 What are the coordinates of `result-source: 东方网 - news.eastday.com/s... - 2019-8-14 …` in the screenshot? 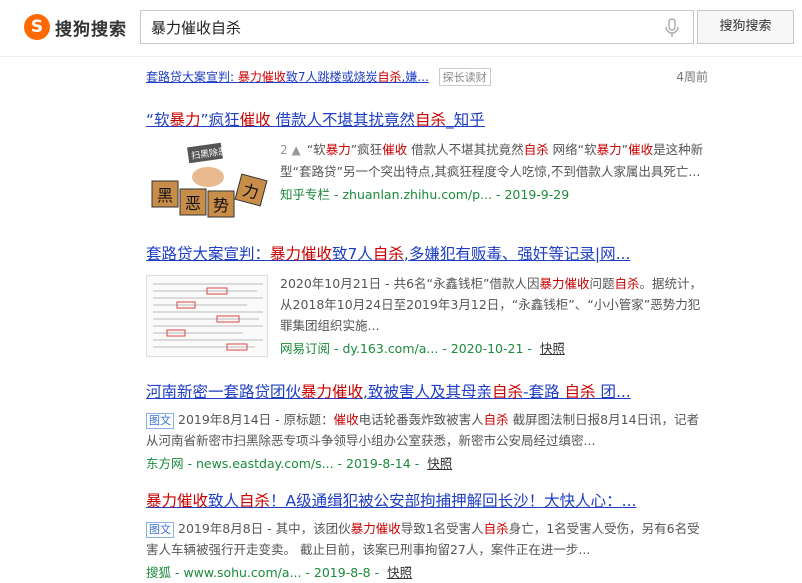 It's located at (299, 463).